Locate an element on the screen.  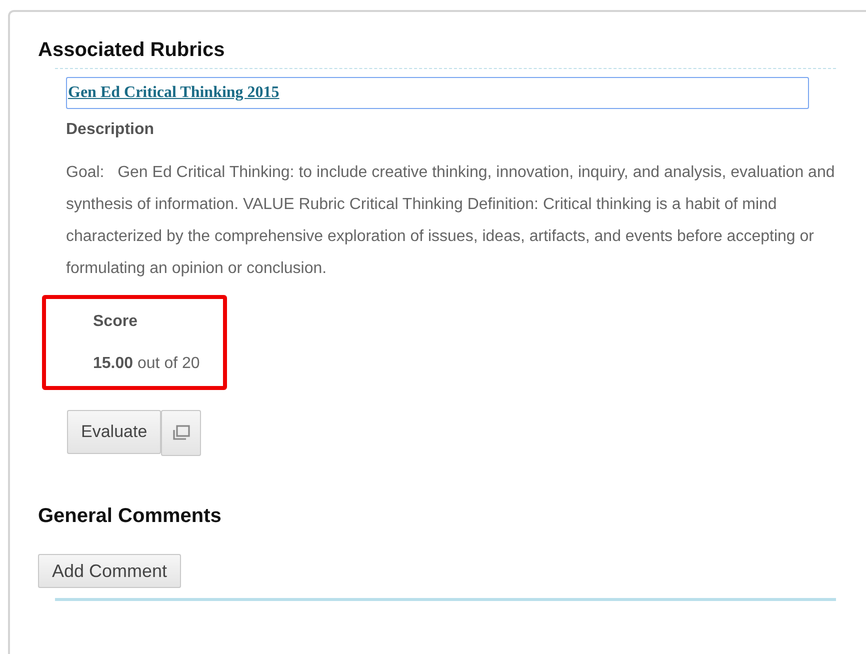
evaluate-button: Evaluate is located at coordinates (114, 432).